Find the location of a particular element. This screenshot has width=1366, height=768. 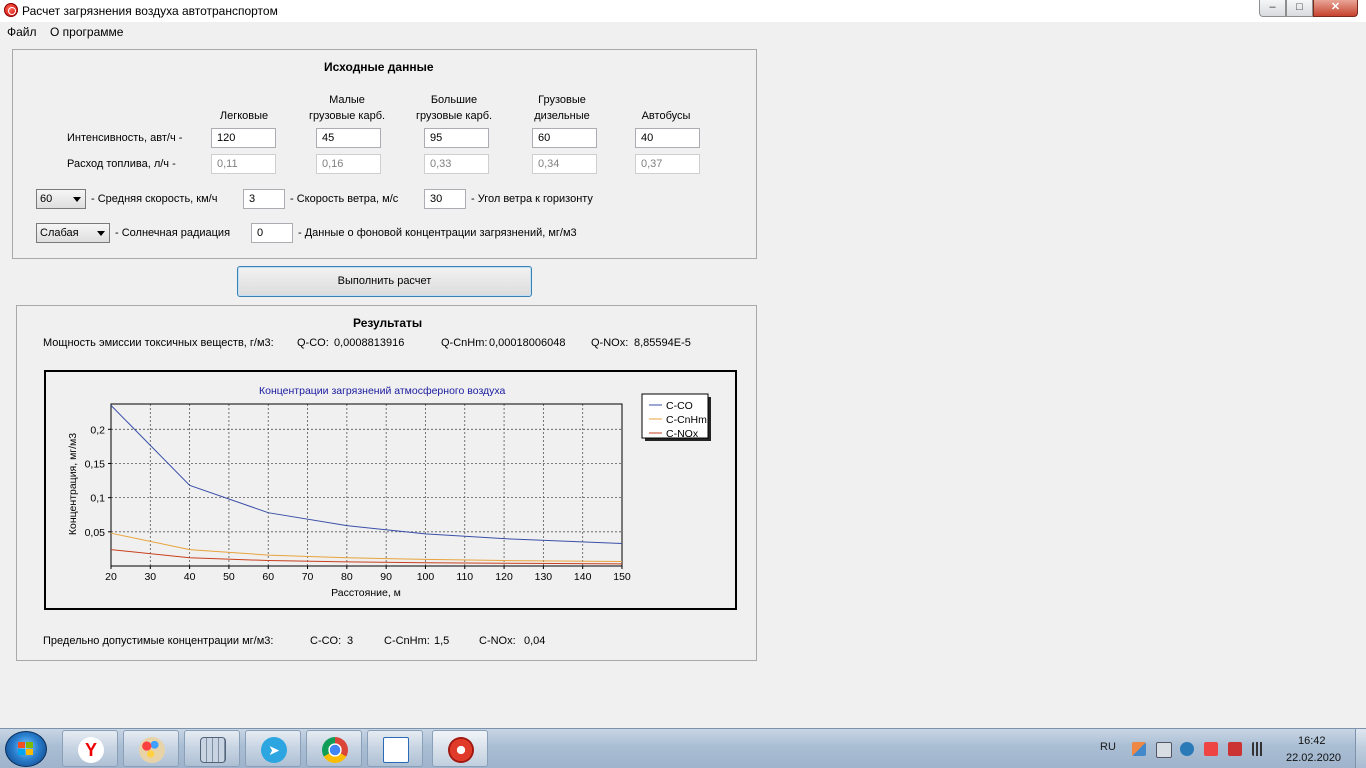

intensity-large-trucks-field: 95 is located at coordinates (456, 138).